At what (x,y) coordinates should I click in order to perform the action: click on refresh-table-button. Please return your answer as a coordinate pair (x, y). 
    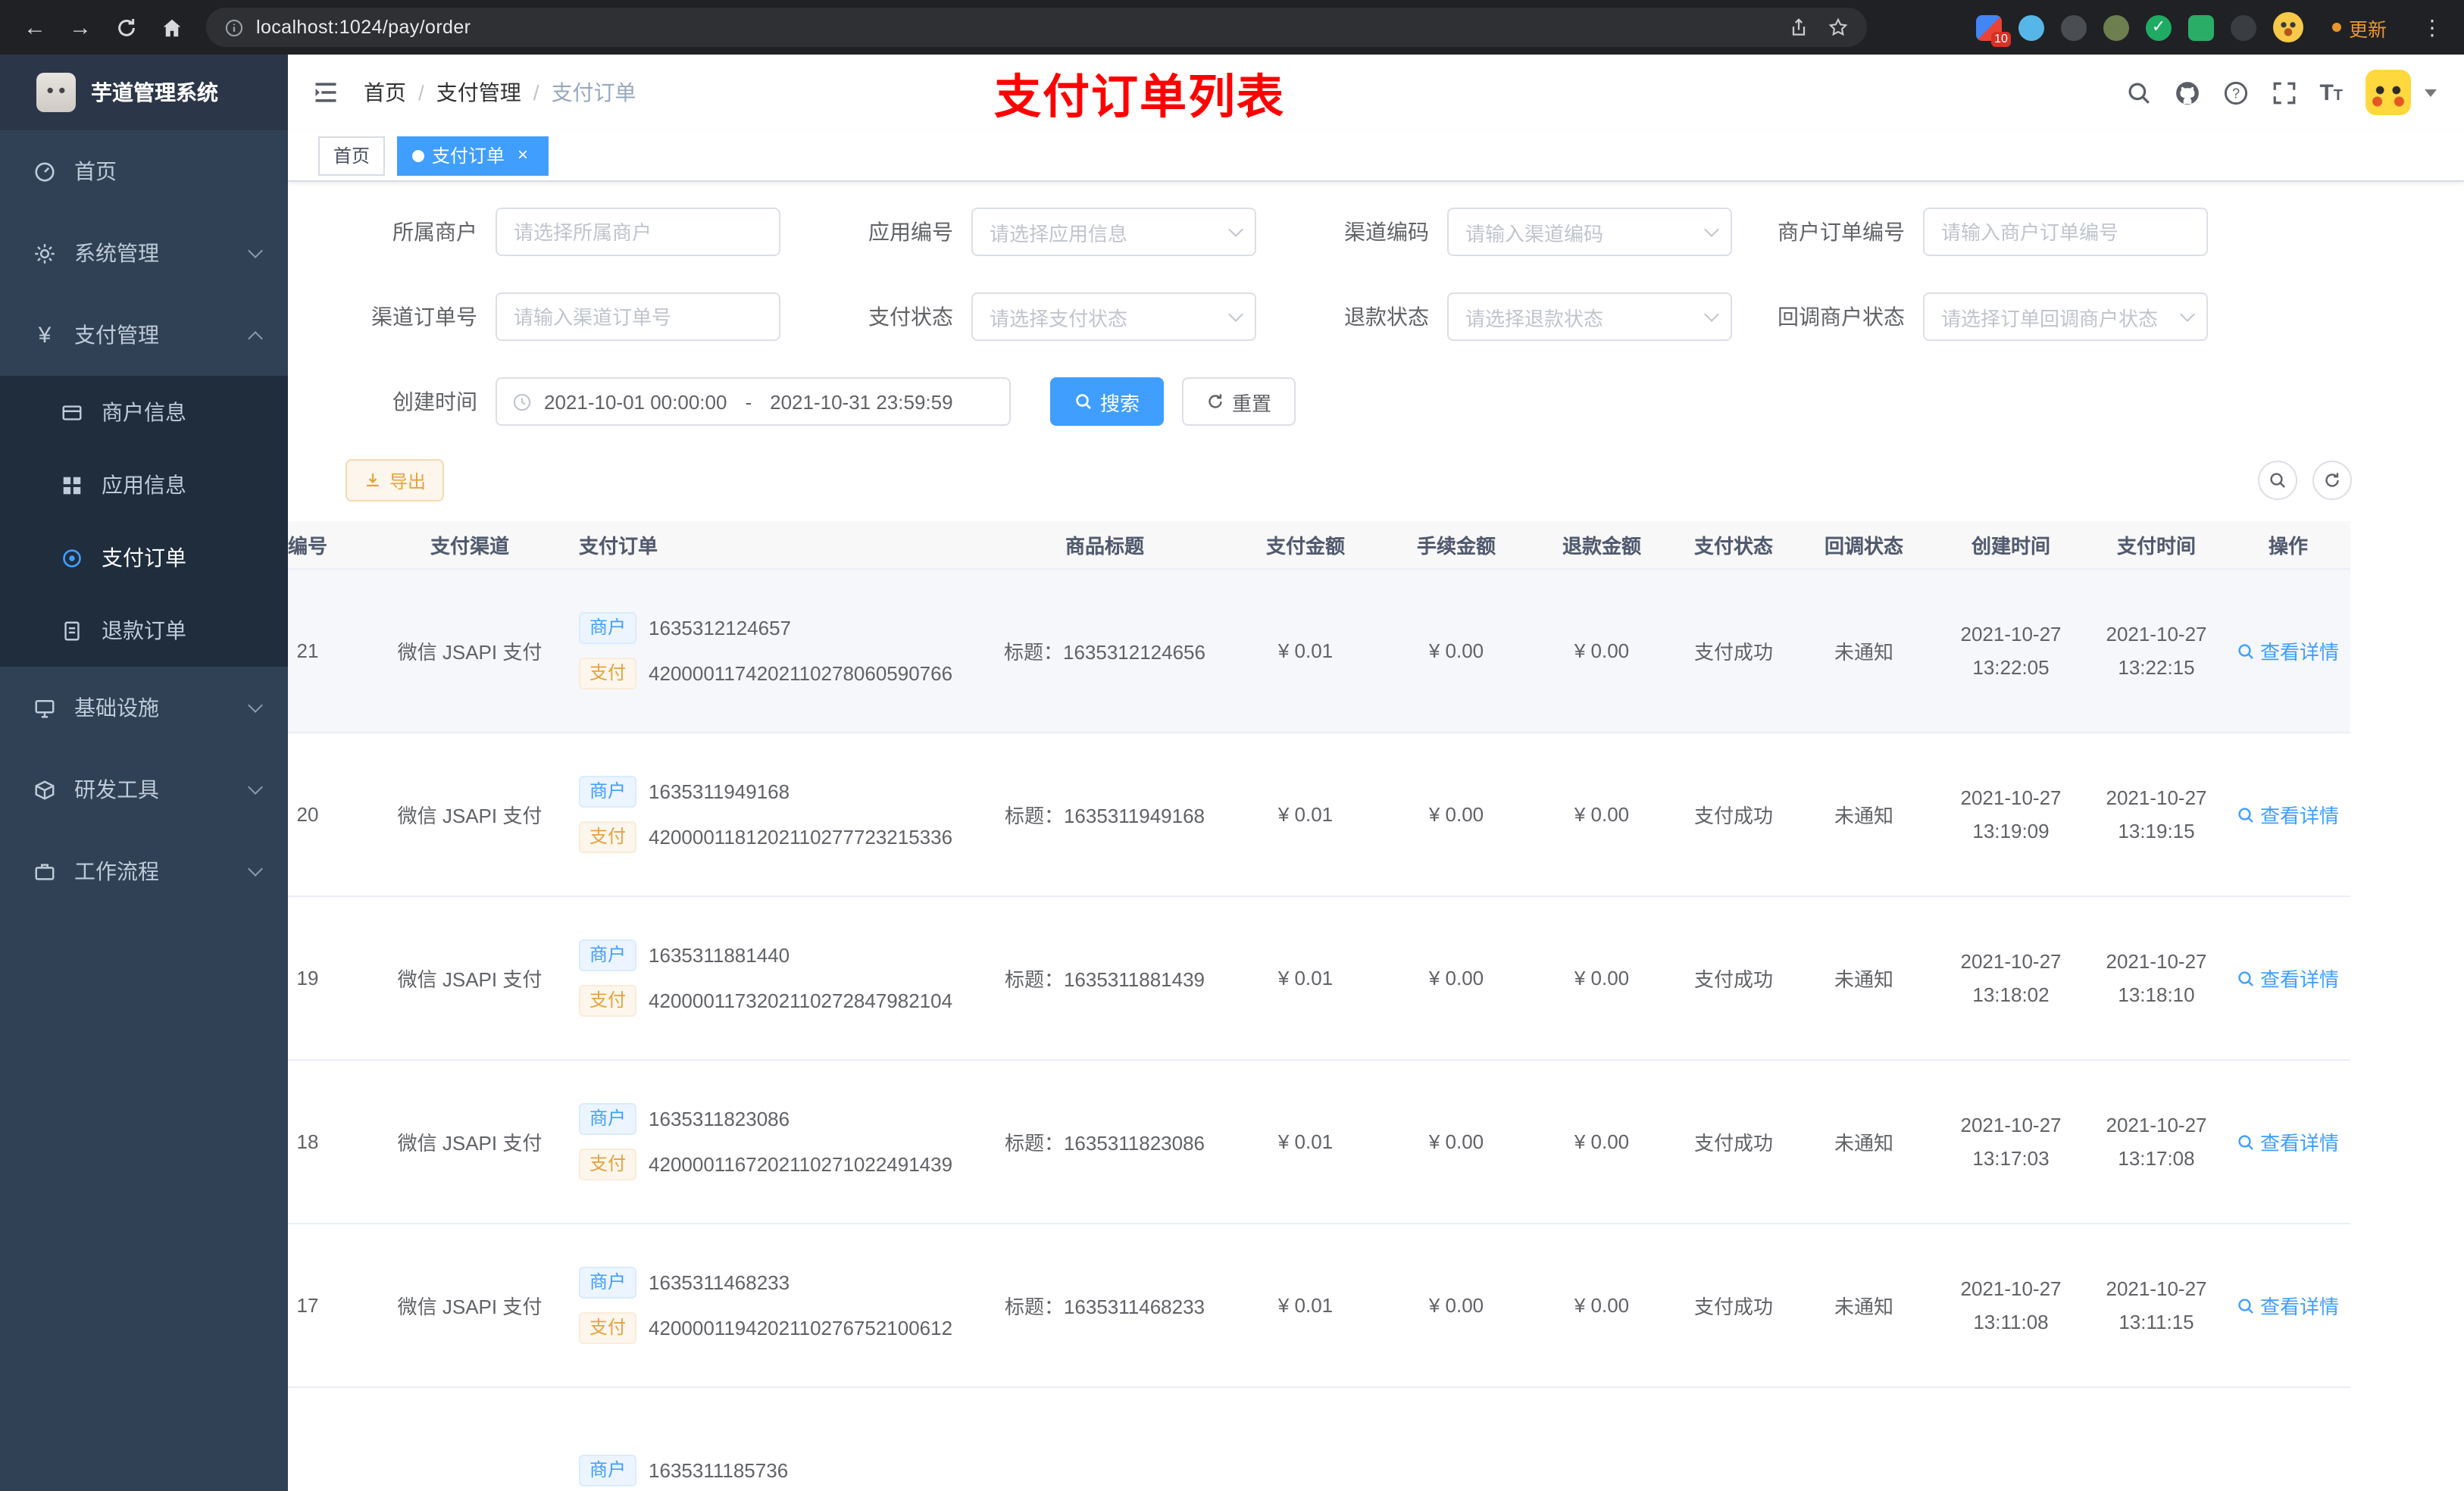
    Looking at the image, I should click on (2332, 480).